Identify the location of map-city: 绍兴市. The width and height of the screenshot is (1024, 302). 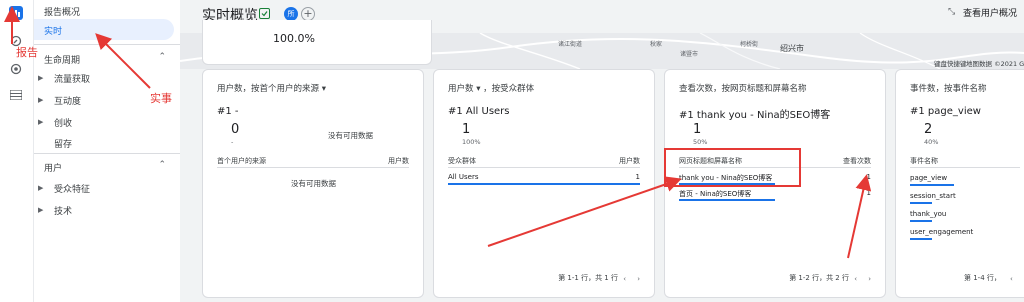
(792, 48).